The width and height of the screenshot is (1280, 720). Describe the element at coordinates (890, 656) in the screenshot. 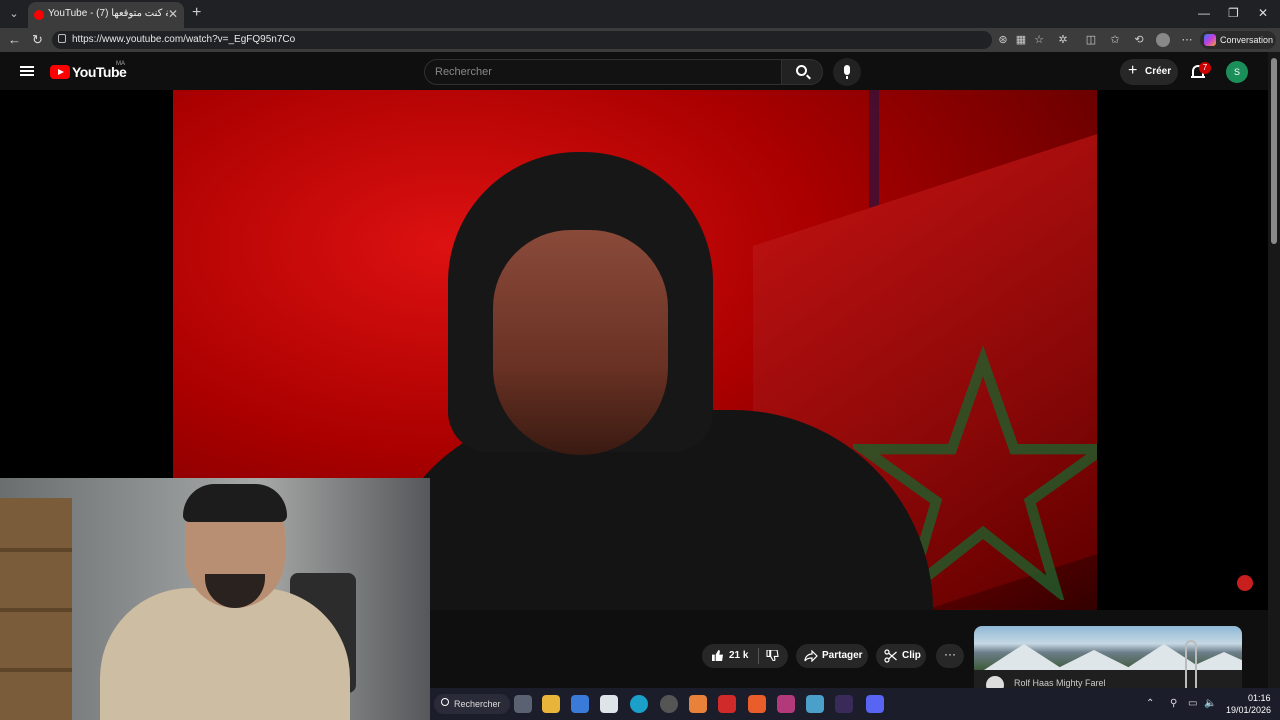

I see `scissors-icon` at that location.